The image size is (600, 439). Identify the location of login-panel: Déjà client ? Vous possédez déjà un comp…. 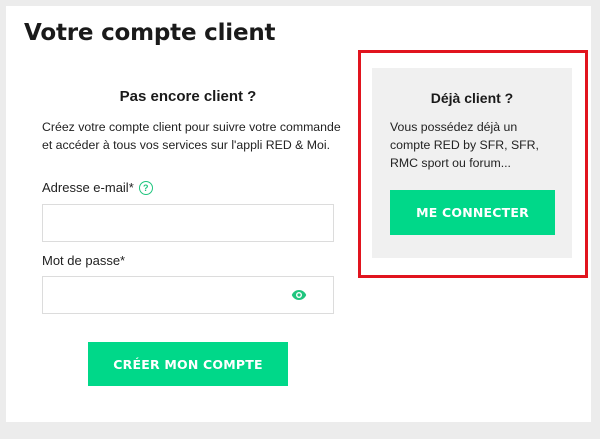
(472, 163).